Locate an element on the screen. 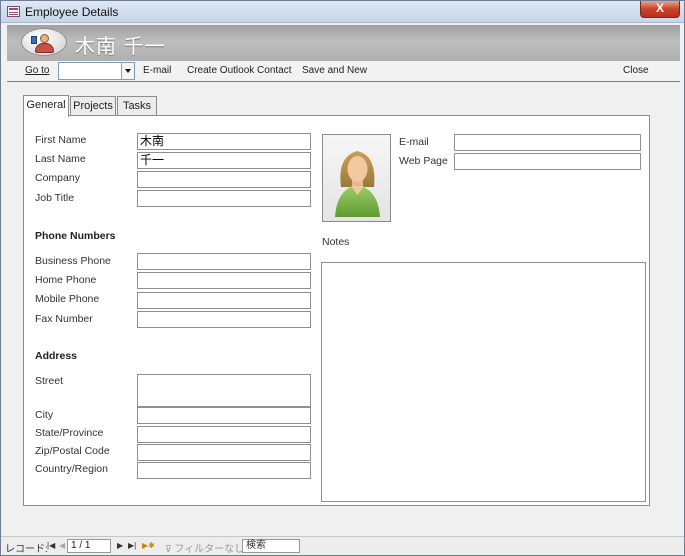 This screenshot has height=556, width=685. email-label: E-mail is located at coordinates (414, 142).